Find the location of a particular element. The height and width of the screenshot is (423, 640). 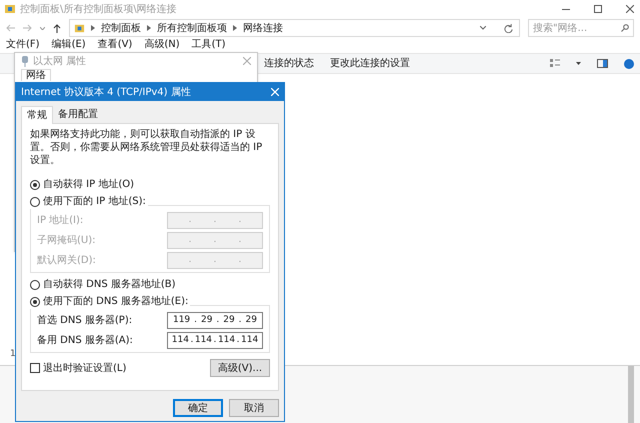

up-arrow-icon is located at coordinates (57, 28).